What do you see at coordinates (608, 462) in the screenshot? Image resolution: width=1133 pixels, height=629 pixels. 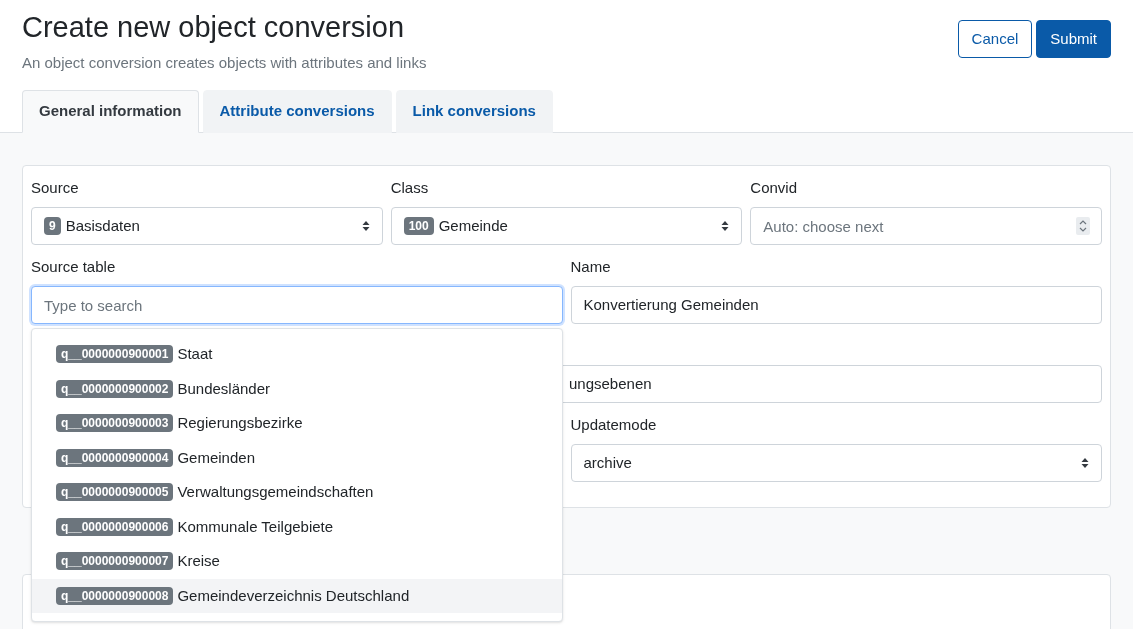 I see `select-value: archive` at bounding box center [608, 462].